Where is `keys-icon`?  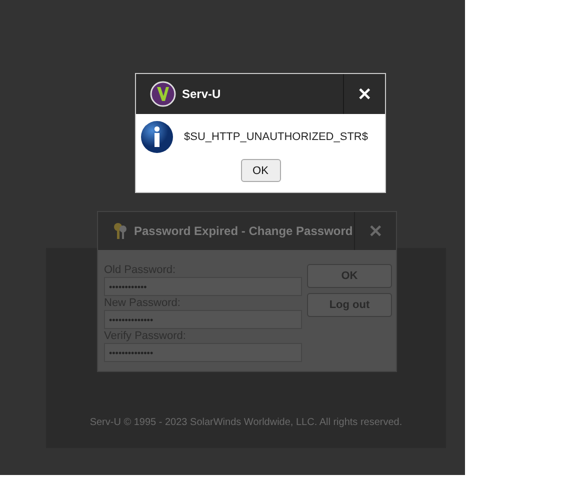 keys-icon is located at coordinates (120, 231).